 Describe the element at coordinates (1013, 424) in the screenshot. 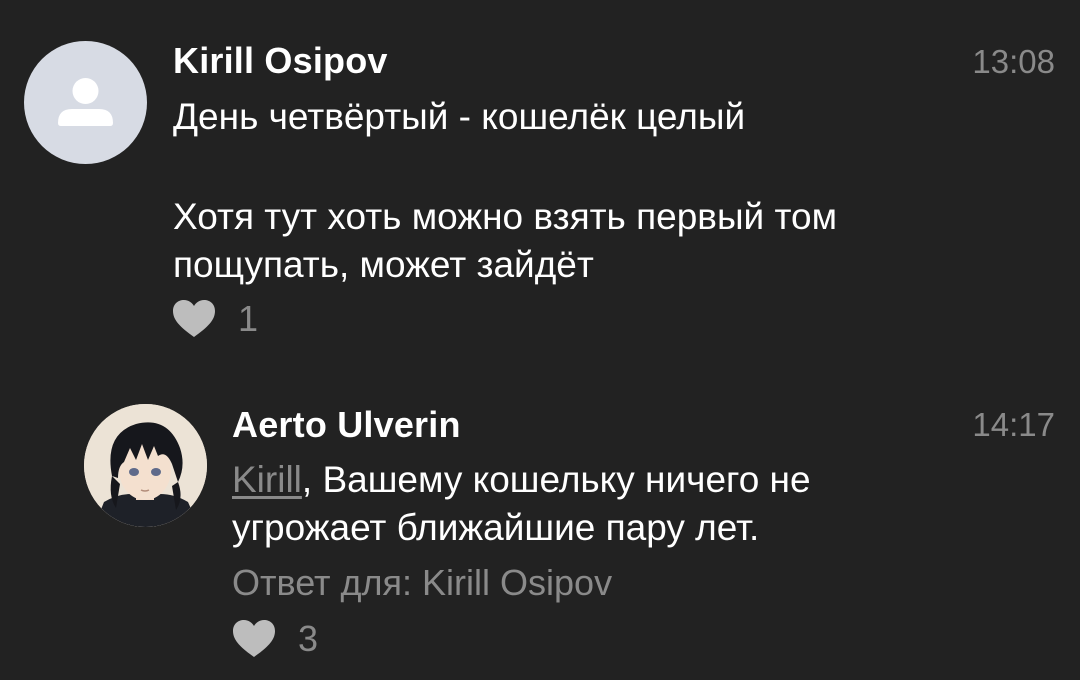

I see `comment-time: 14:17` at that location.